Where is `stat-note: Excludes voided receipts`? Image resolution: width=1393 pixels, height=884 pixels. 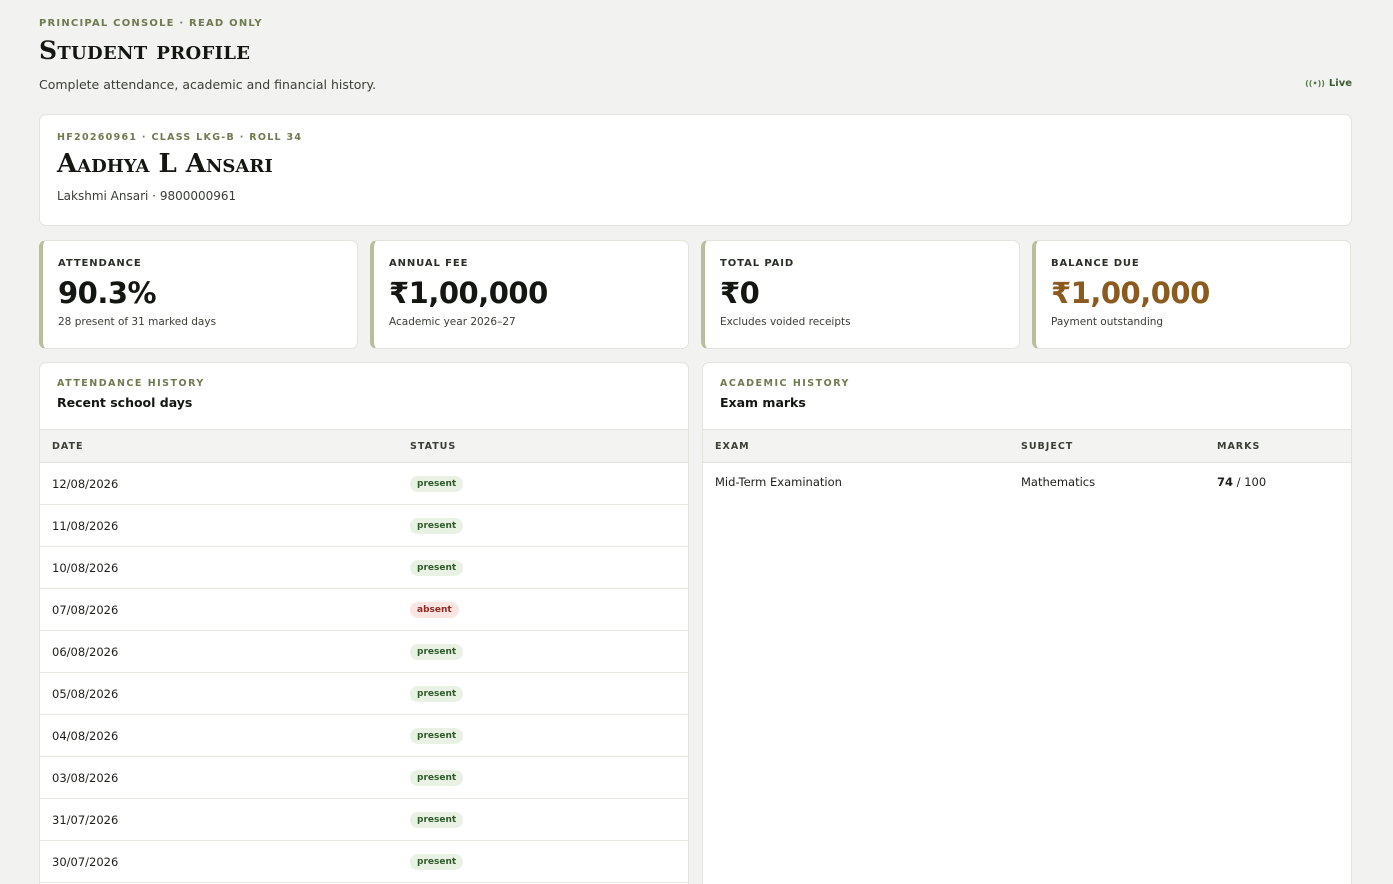
stat-note: Excludes voided receipts is located at coordinates (785, 322).